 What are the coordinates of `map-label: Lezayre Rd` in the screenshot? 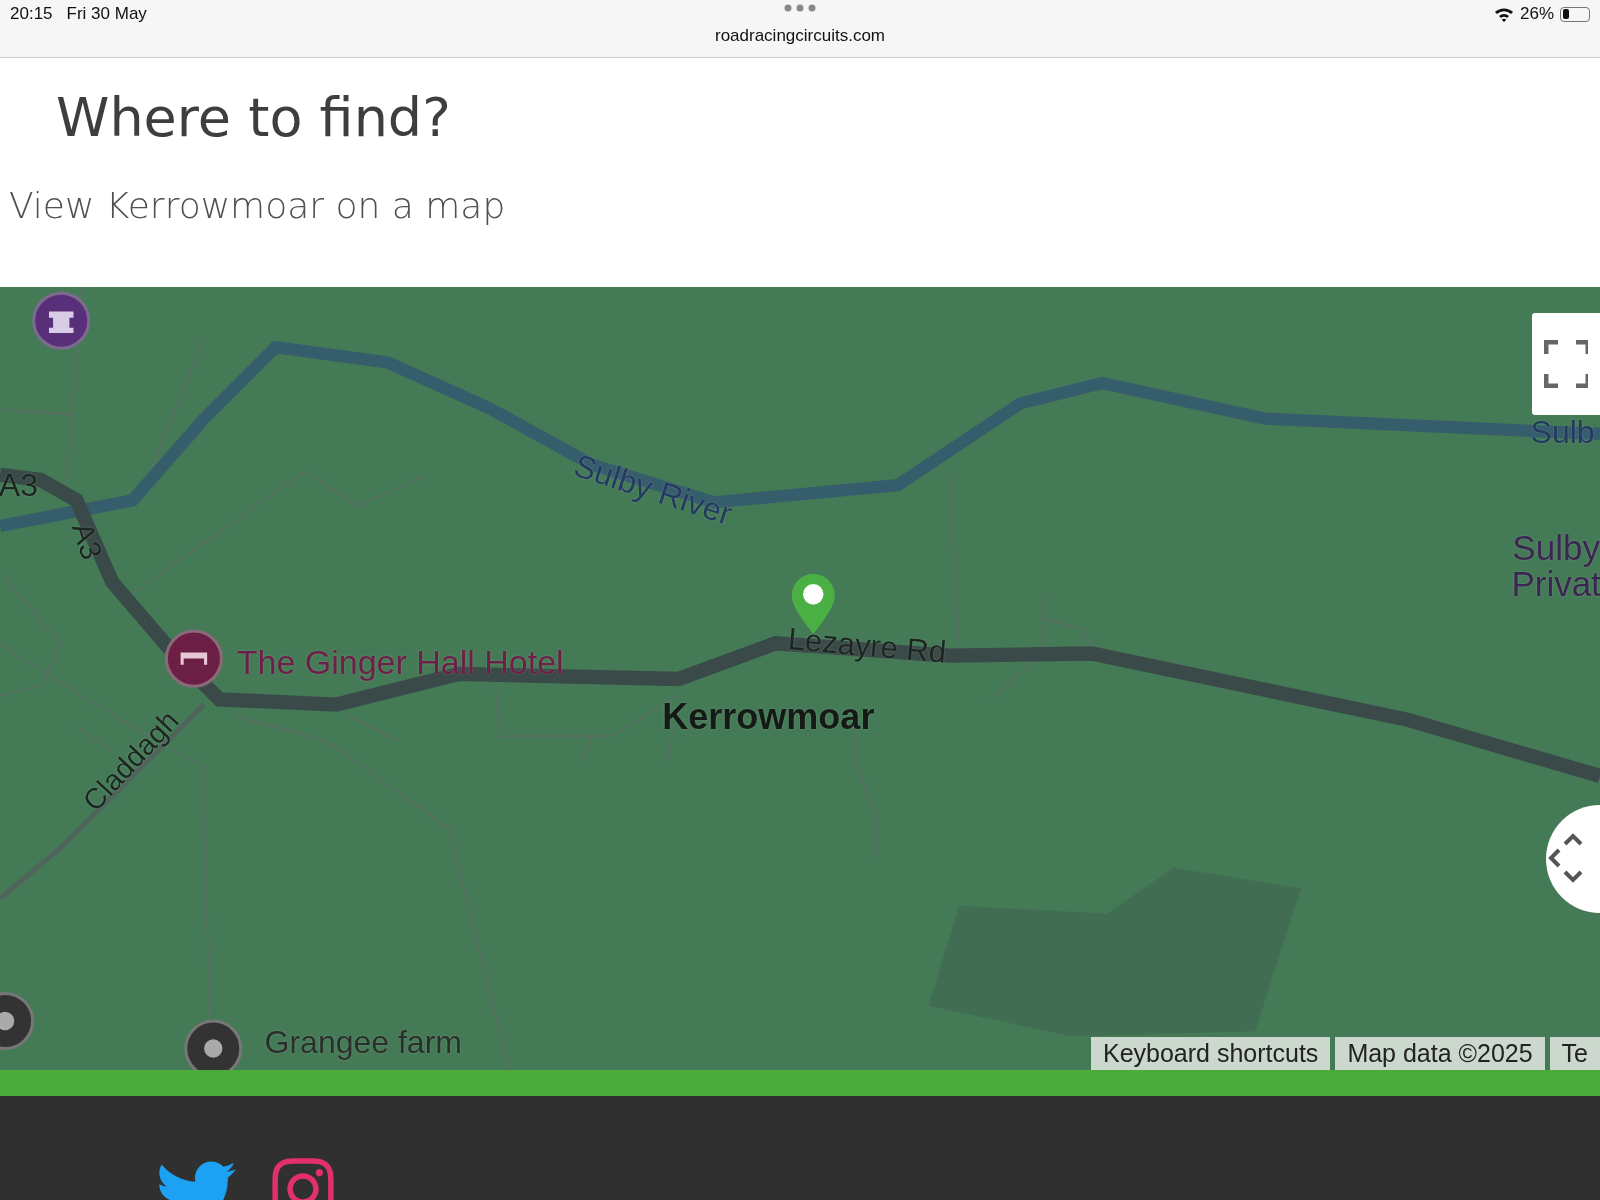 It's located at (867, 646).